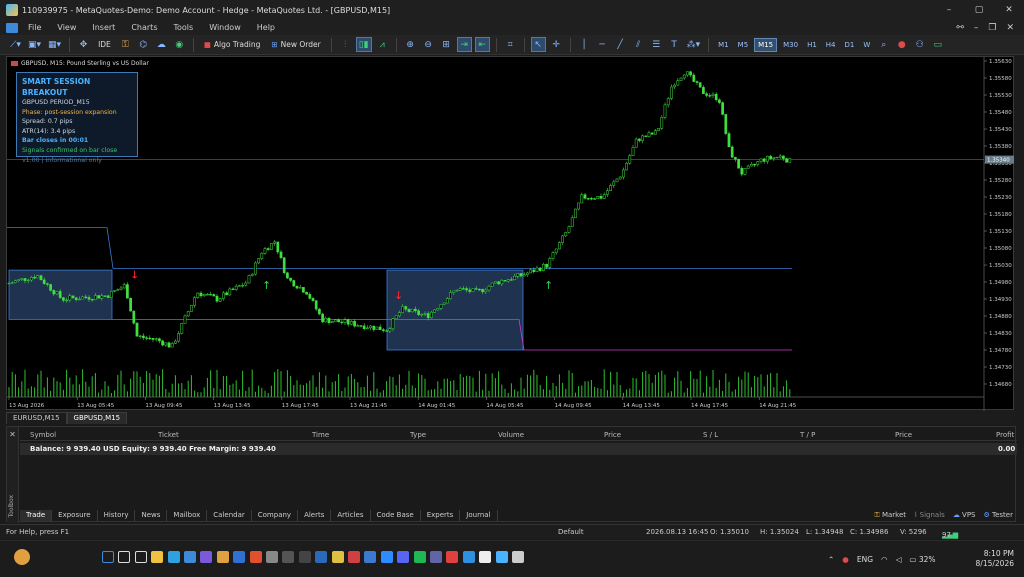 The height and width of the screenshot is (577, 1024). I want to click on col-tp: T / P, so click(807, 435).